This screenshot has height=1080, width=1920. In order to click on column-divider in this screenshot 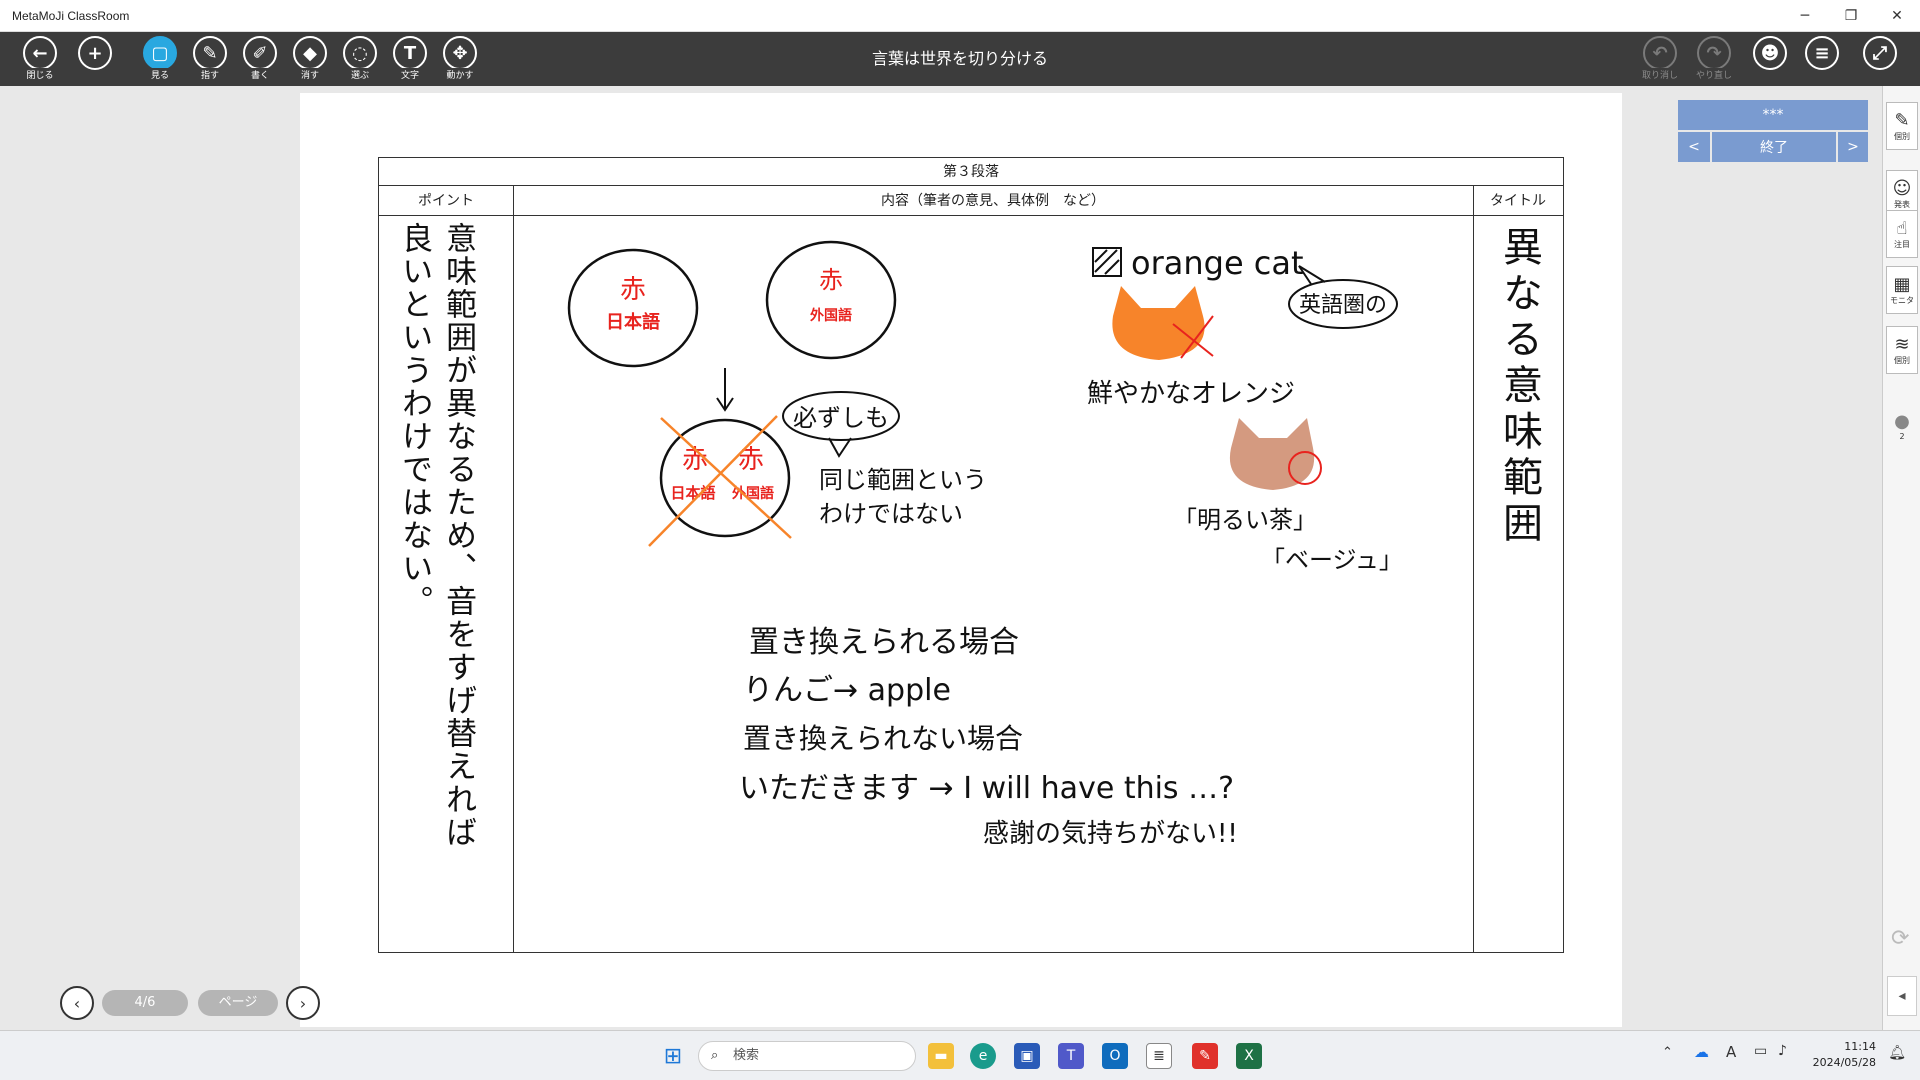, I will do `click(1473, 569)`.